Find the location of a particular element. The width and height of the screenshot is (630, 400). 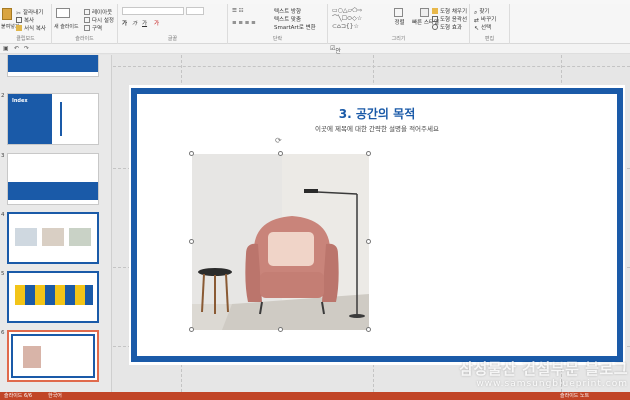

language-status: 한국어 is located at coordinates (55, 395).